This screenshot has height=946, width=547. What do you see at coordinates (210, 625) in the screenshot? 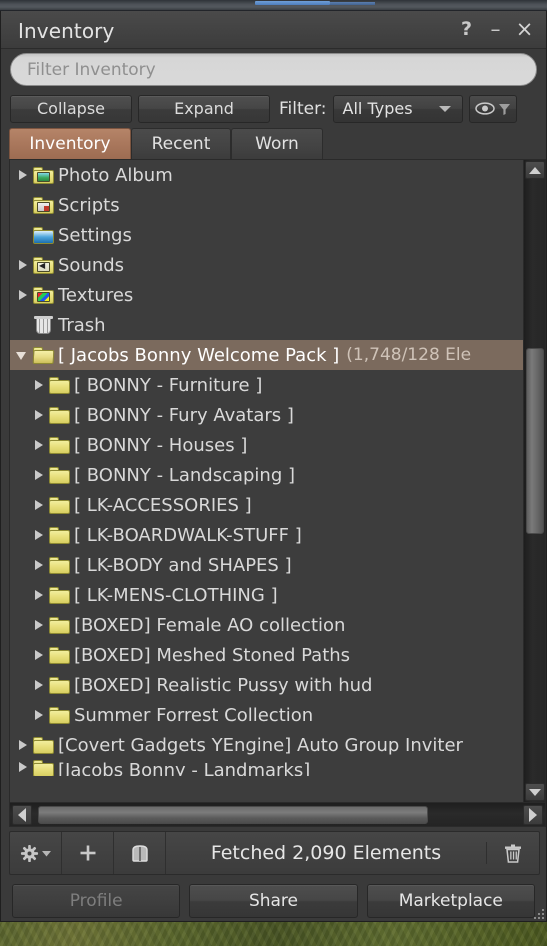
I see `tree-row-label: [BOXED] Female AO collection` at bounding box center [210, 625].